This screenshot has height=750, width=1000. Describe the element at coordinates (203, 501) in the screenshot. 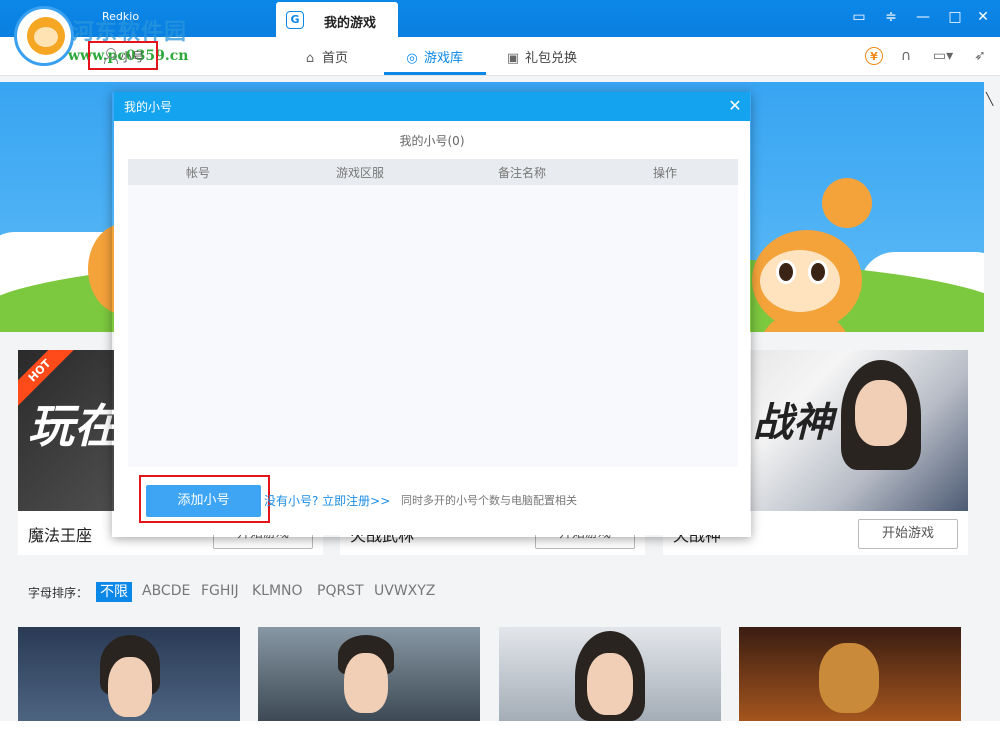

I see `add-sub-account-button: 添加小号` at that location.